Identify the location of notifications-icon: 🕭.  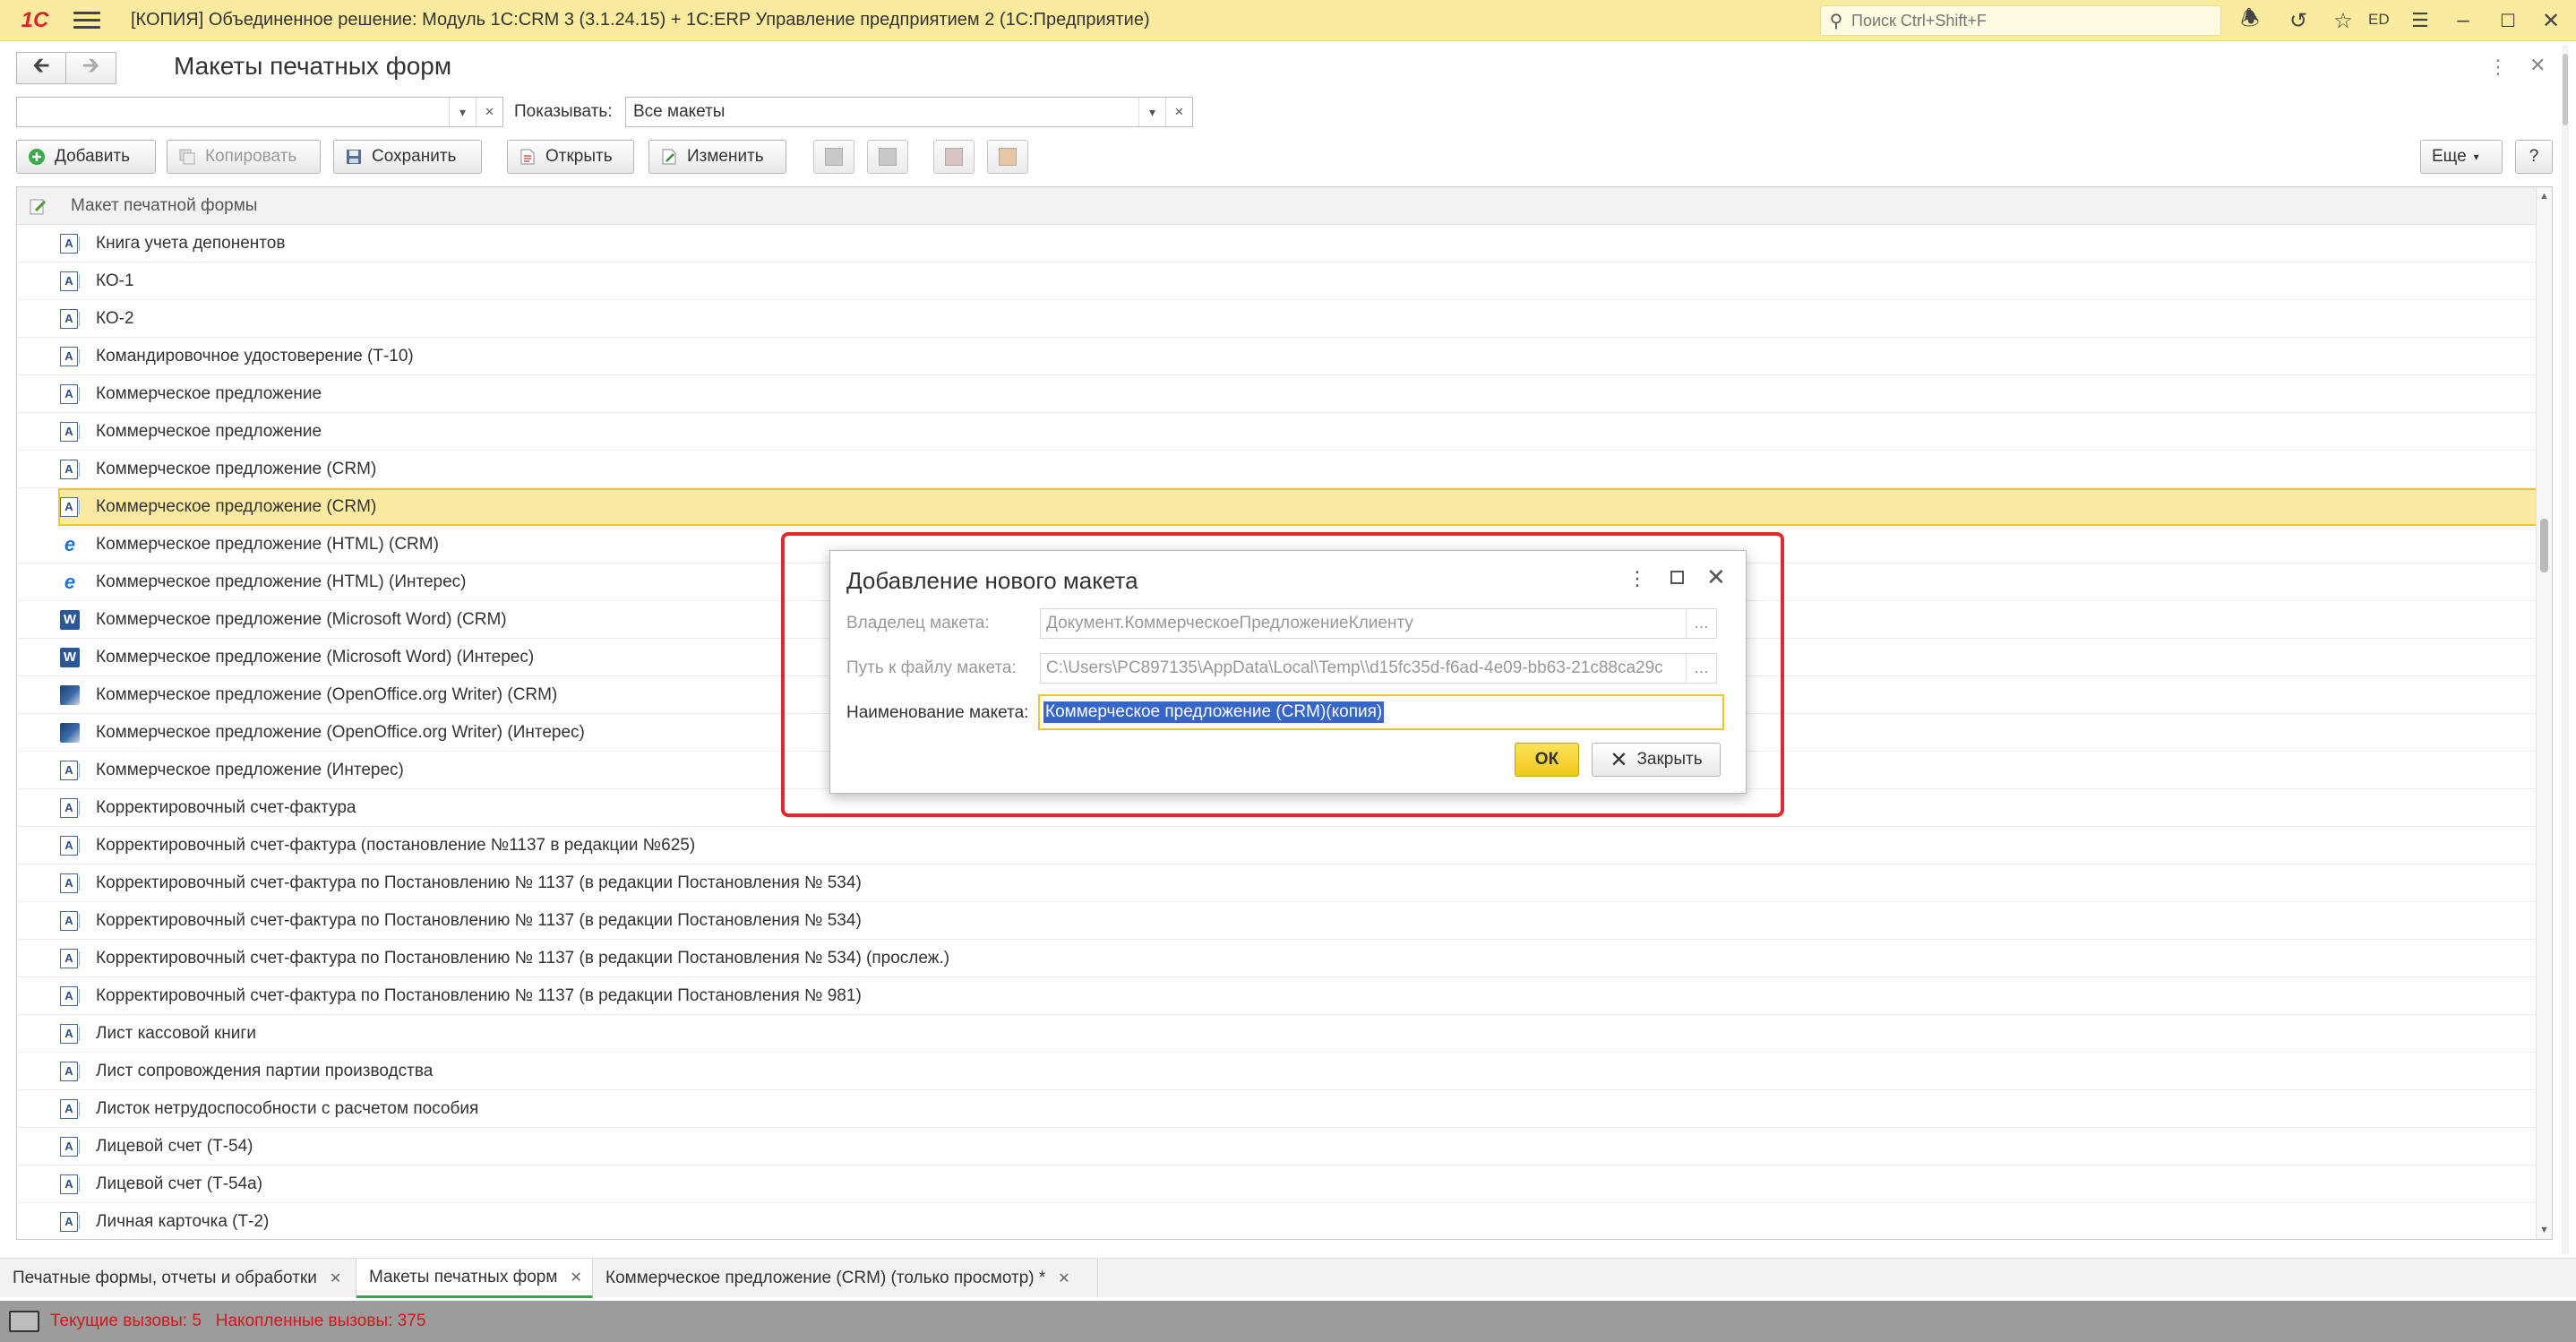
(2250, 20).